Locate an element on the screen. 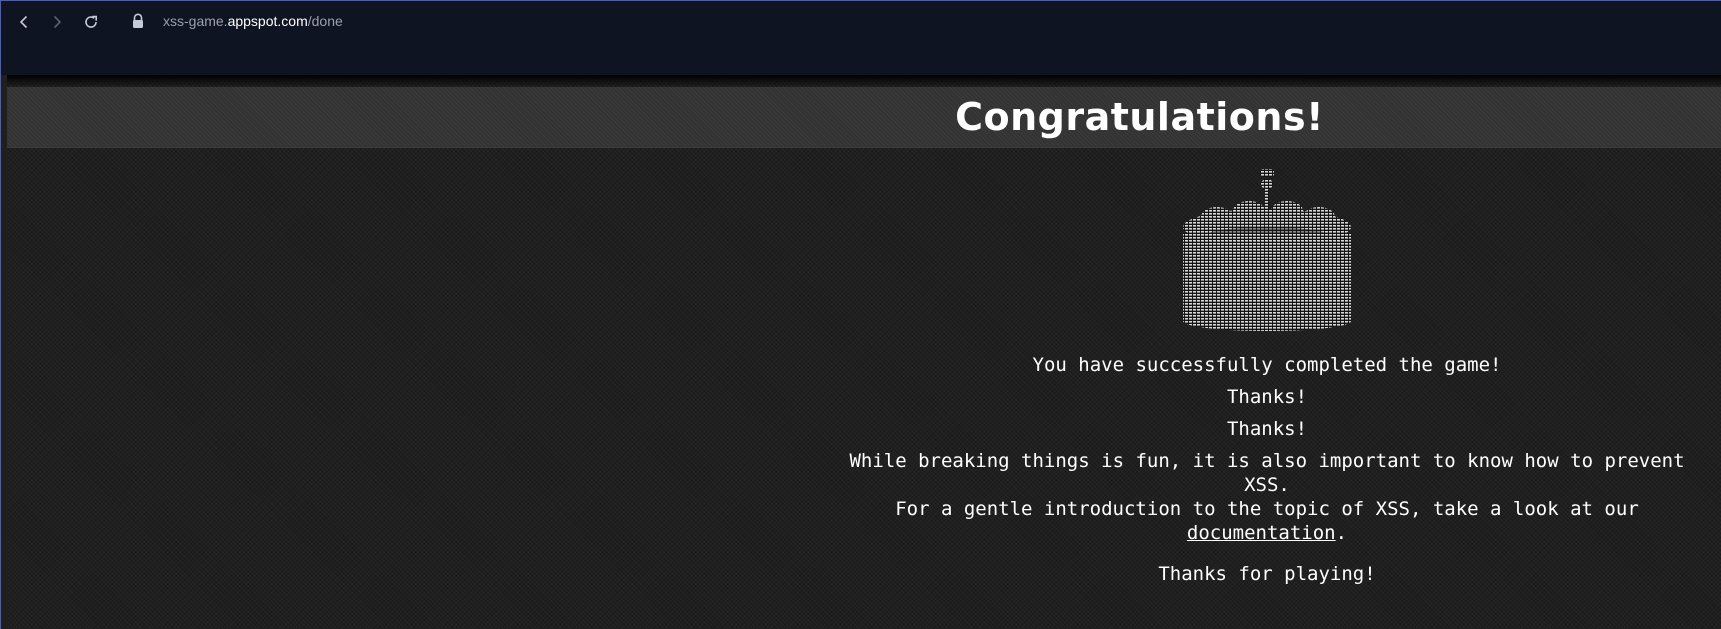  back-button is located at coordinates (24, 22).